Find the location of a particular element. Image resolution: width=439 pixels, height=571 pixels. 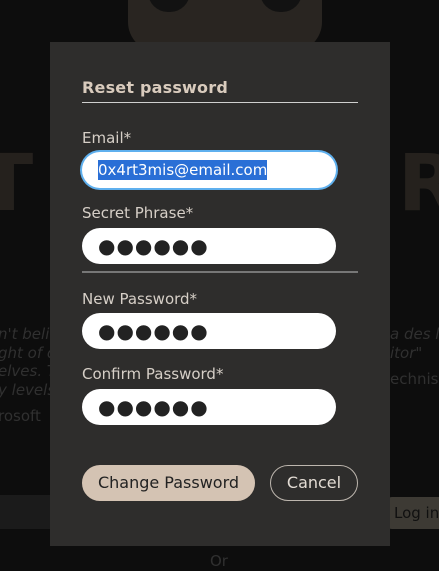

confirm-password-label: Confirm Password* is located at coordinates (153, 374).